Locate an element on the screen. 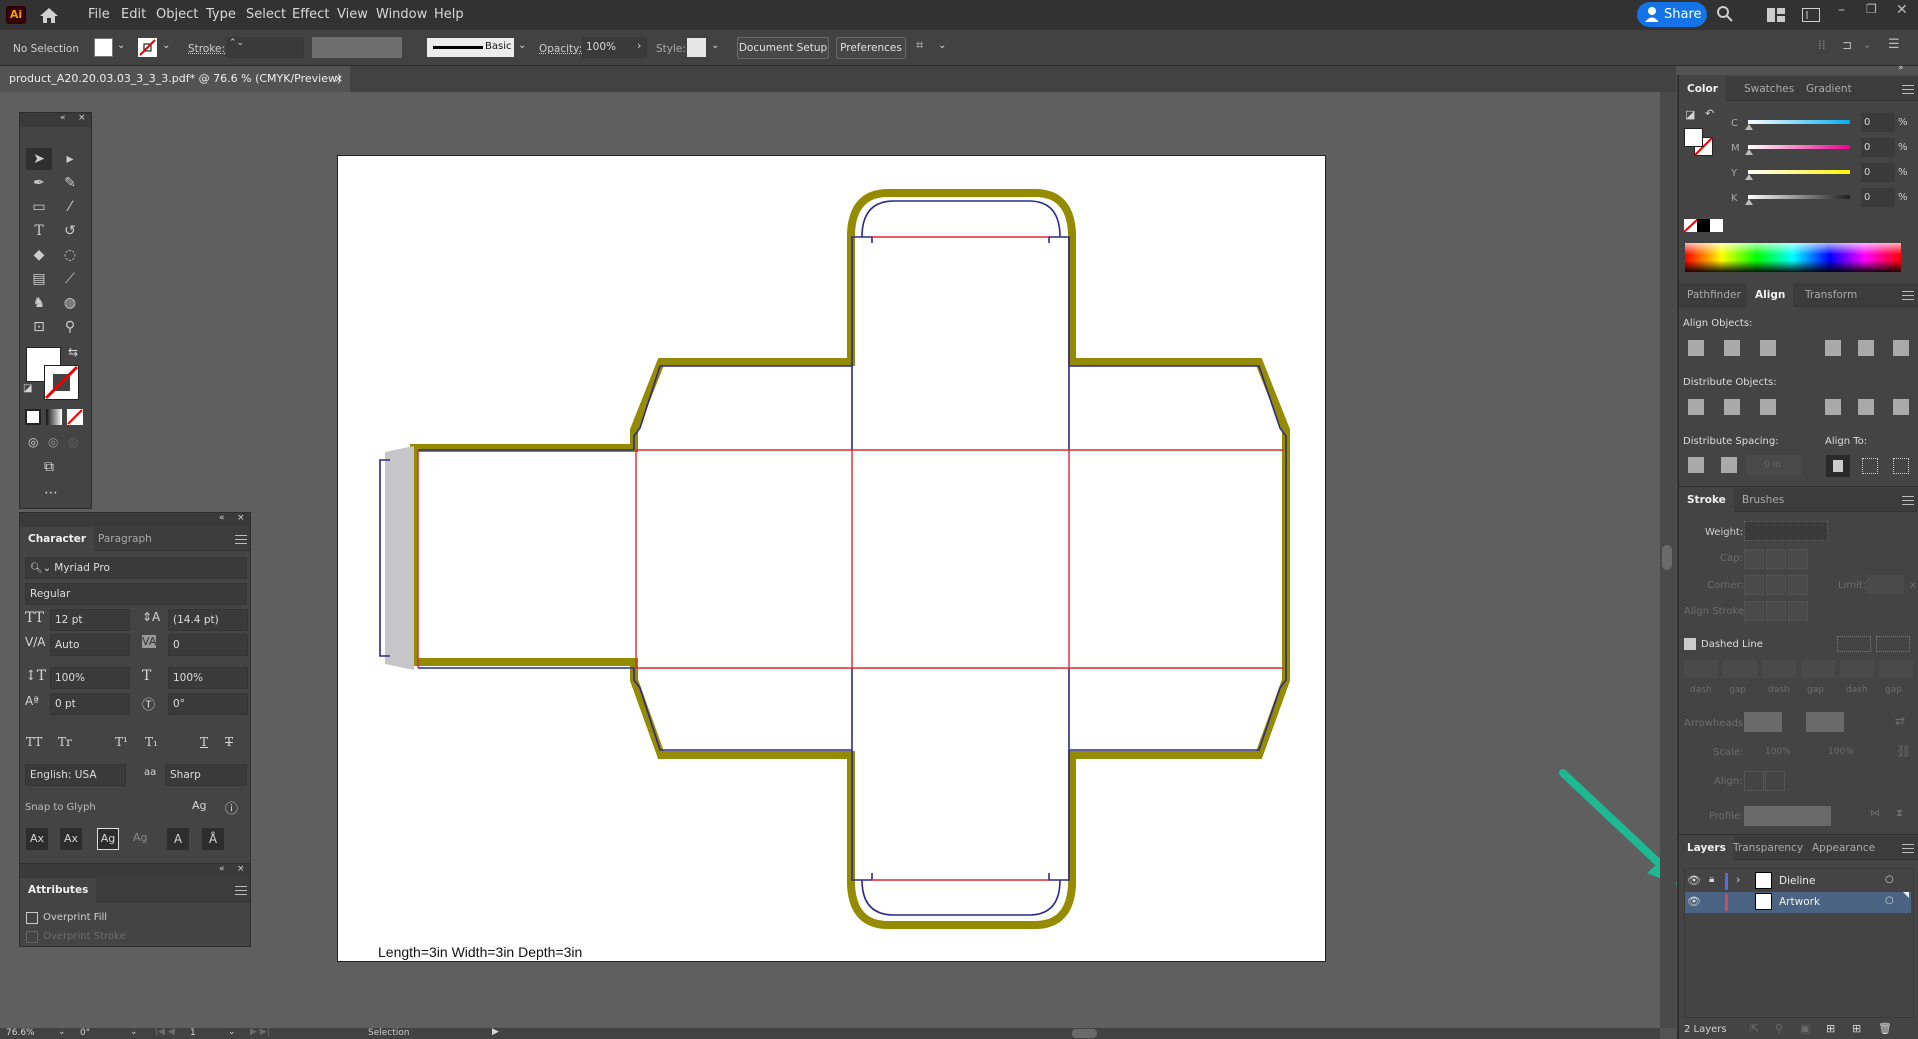  opacity-expand-icon: › is located at coordinates (639, 45).